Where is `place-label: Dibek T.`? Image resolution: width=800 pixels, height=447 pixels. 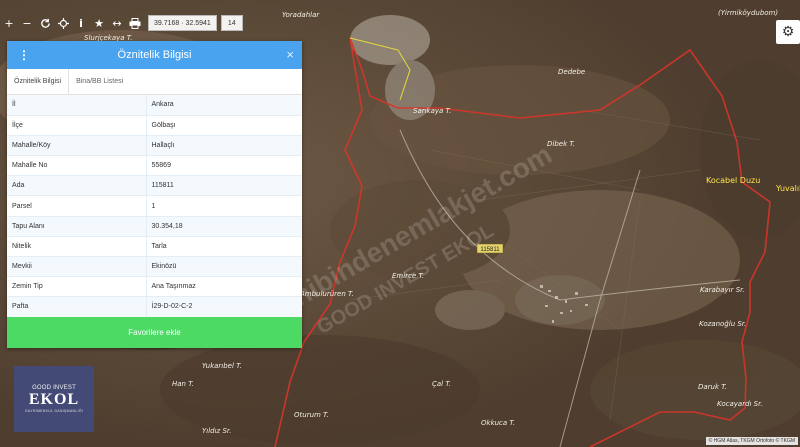
place-label: Dibek T. is located at coordinates (561, 144).